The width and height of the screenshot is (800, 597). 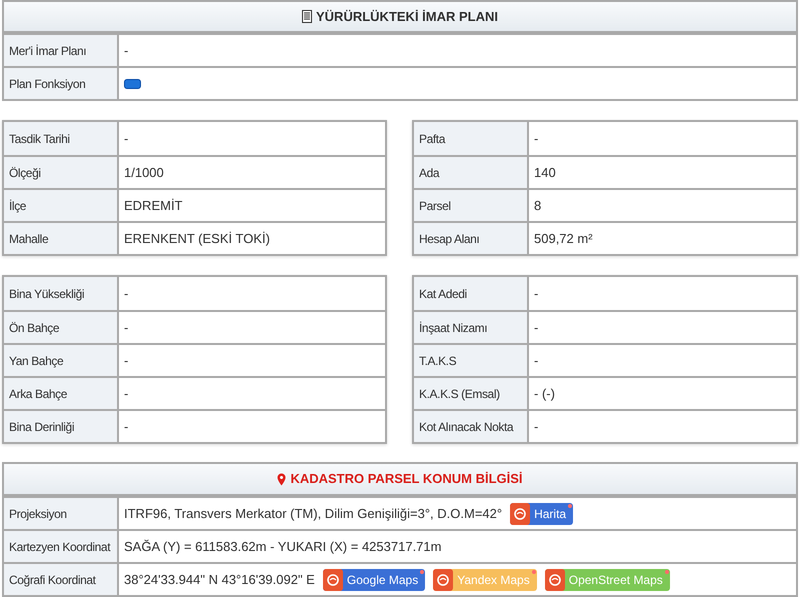 I want to click on row-label: Bina Yüksekliği, so click(x=61, y=293).